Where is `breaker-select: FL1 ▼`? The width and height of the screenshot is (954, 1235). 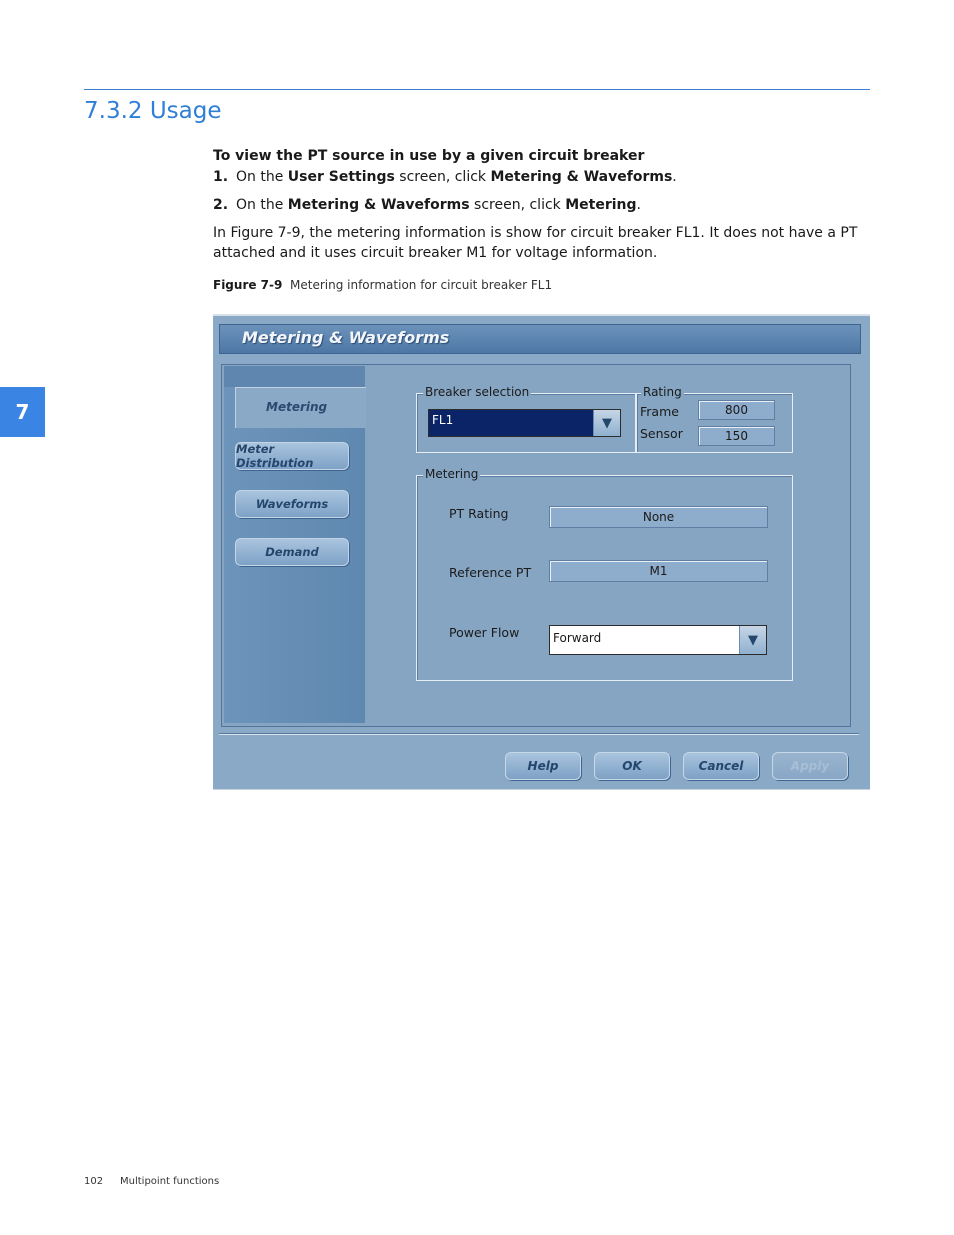 breaker-select: FL1 ▼ is located at coordinates (524, 423).